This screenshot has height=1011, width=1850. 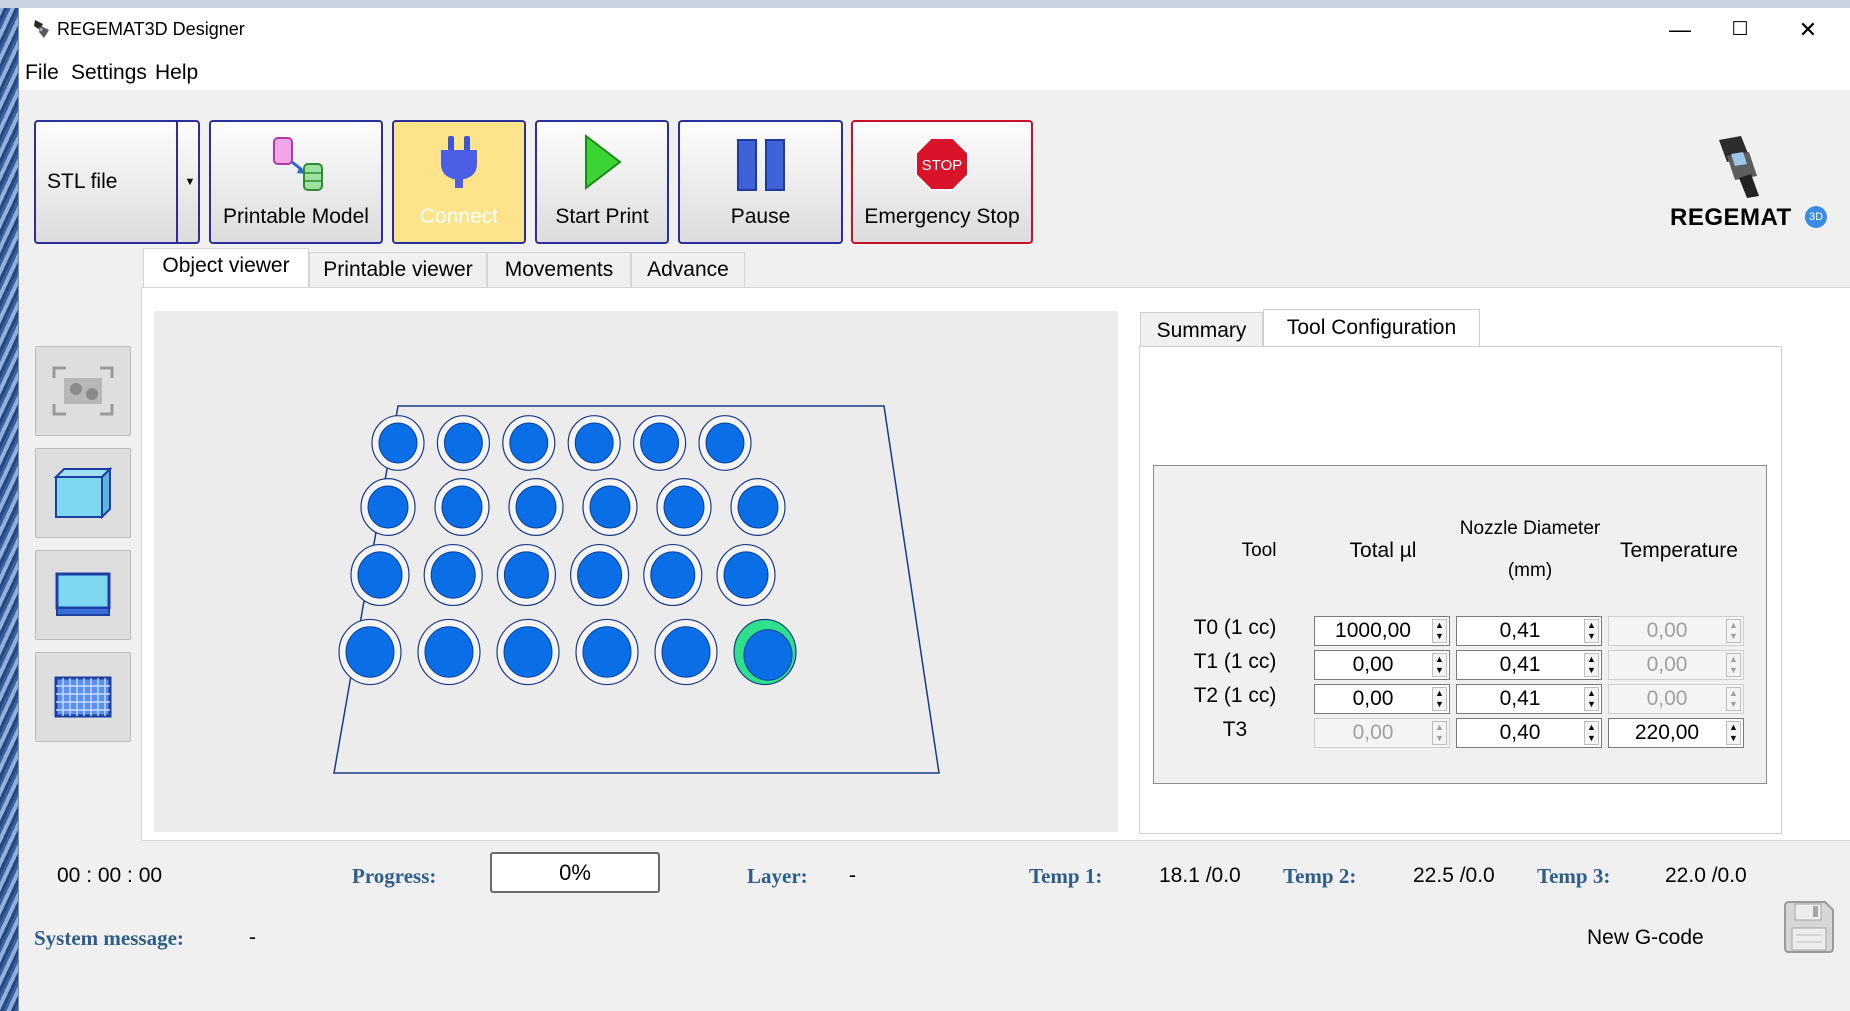 I want to click on menu-file: File, so click(x=42, y=73).